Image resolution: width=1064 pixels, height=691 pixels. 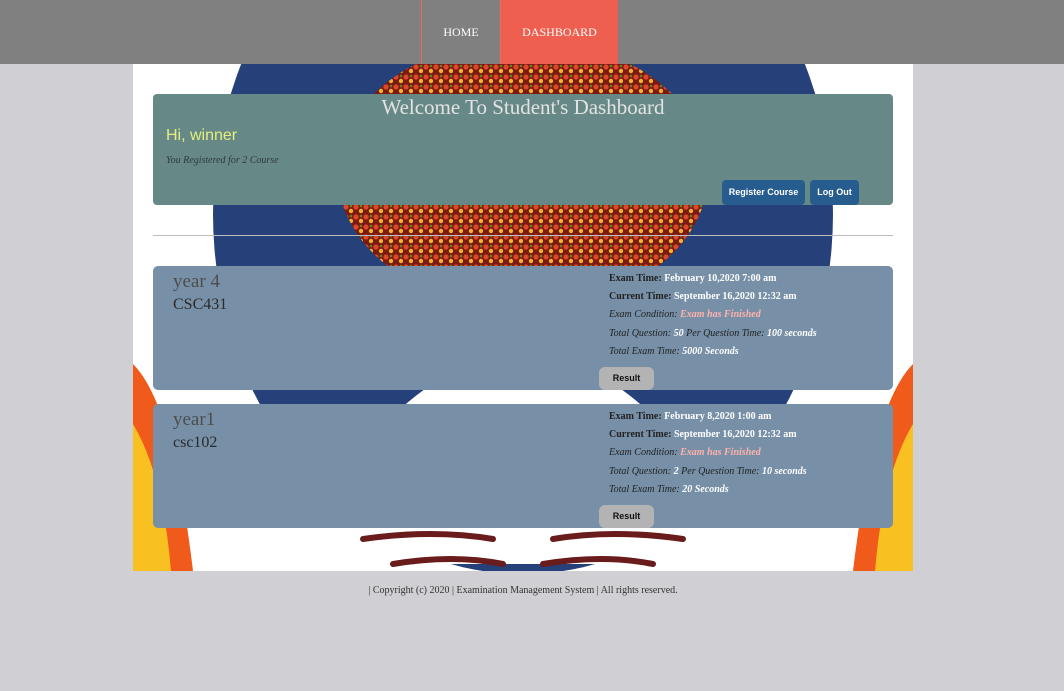 I want to click on user-greeting: Hi, winner, so click(x=202, y=135).